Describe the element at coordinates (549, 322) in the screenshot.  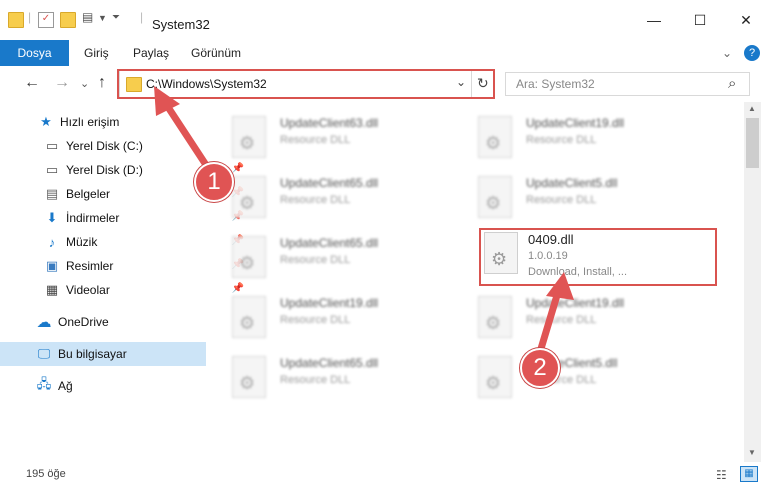
I see `arrow-2-shaft` at that location.